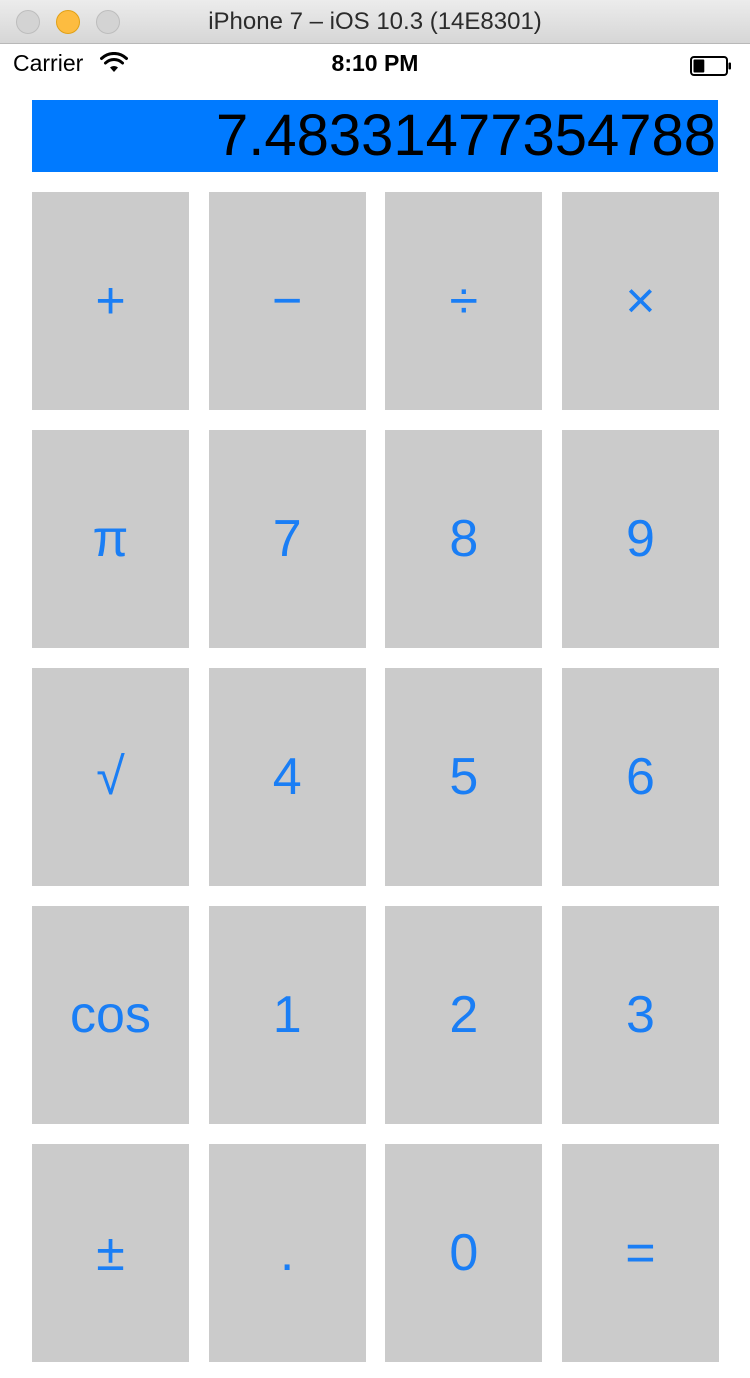 The width and height of the screenshot is (750, 1378). What do you see at coordinates (640, 301) in the screenshot?
I see `multiply-button: ×` at bounding box center [640, 301].